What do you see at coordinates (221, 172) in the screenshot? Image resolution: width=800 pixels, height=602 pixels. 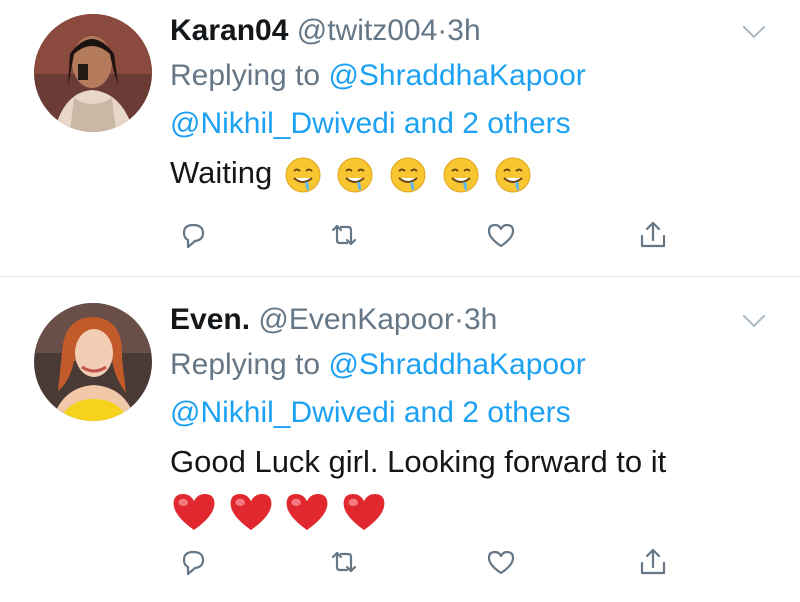 I see `tweet-text-body: Waiting` at bounding box center [221, 172].